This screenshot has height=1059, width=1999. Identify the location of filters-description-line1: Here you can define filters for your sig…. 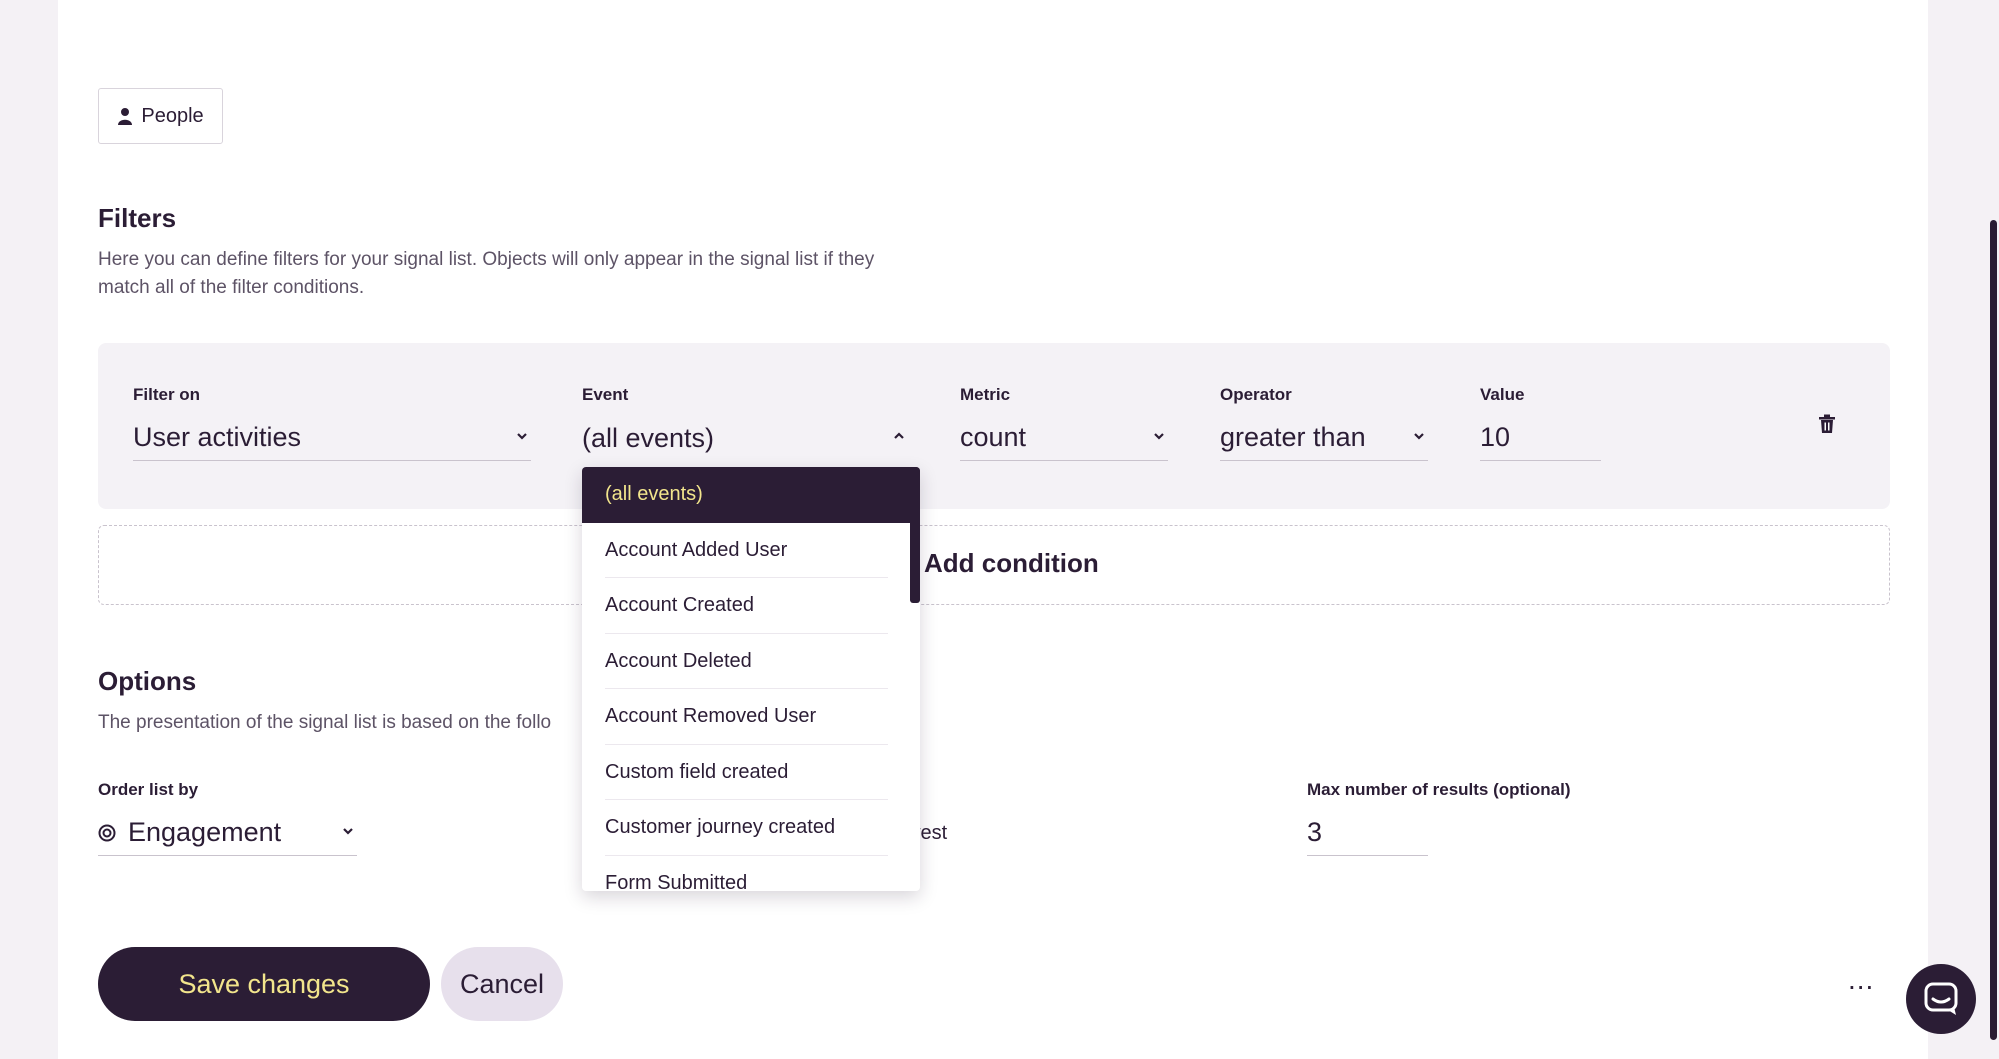
(486, 259).